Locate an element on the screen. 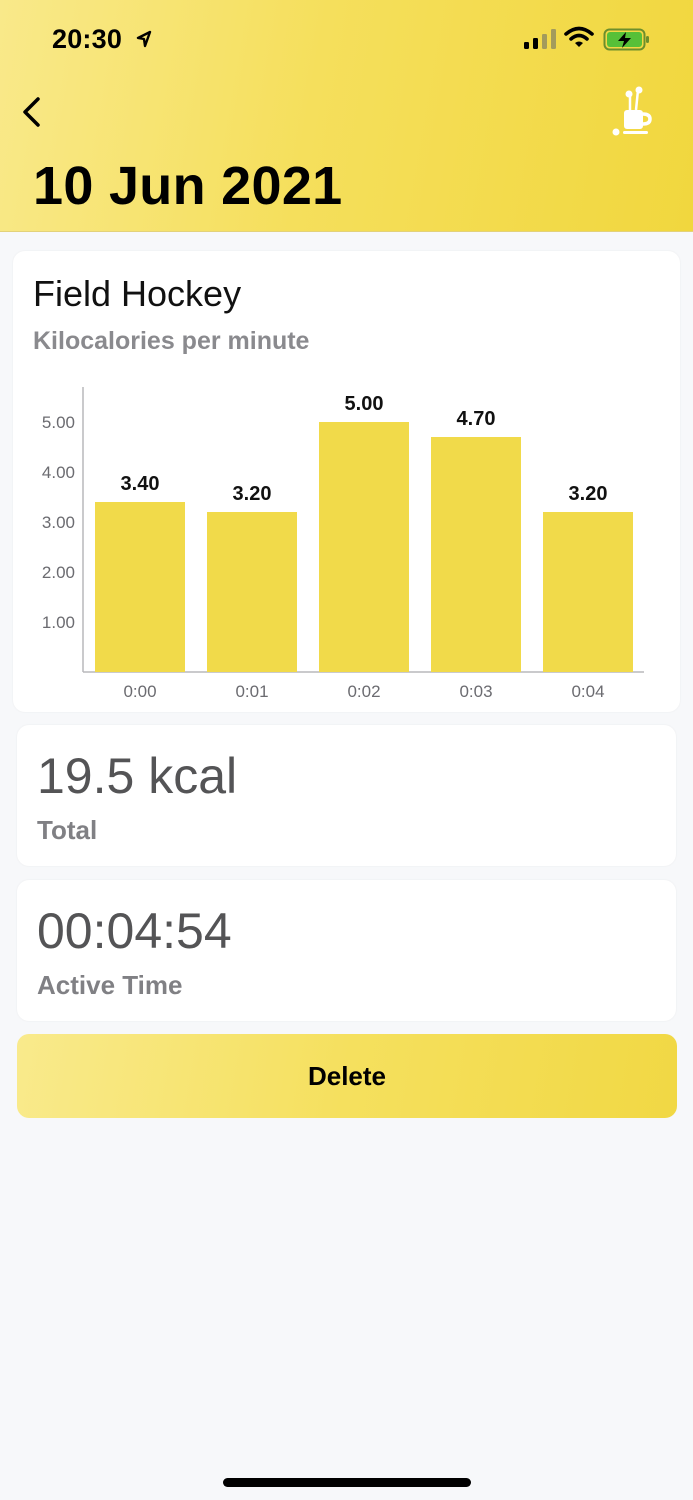 This screenshot has width=693, height=1500. bar-value-label: 4.70 is located at coordinates (476, 419).